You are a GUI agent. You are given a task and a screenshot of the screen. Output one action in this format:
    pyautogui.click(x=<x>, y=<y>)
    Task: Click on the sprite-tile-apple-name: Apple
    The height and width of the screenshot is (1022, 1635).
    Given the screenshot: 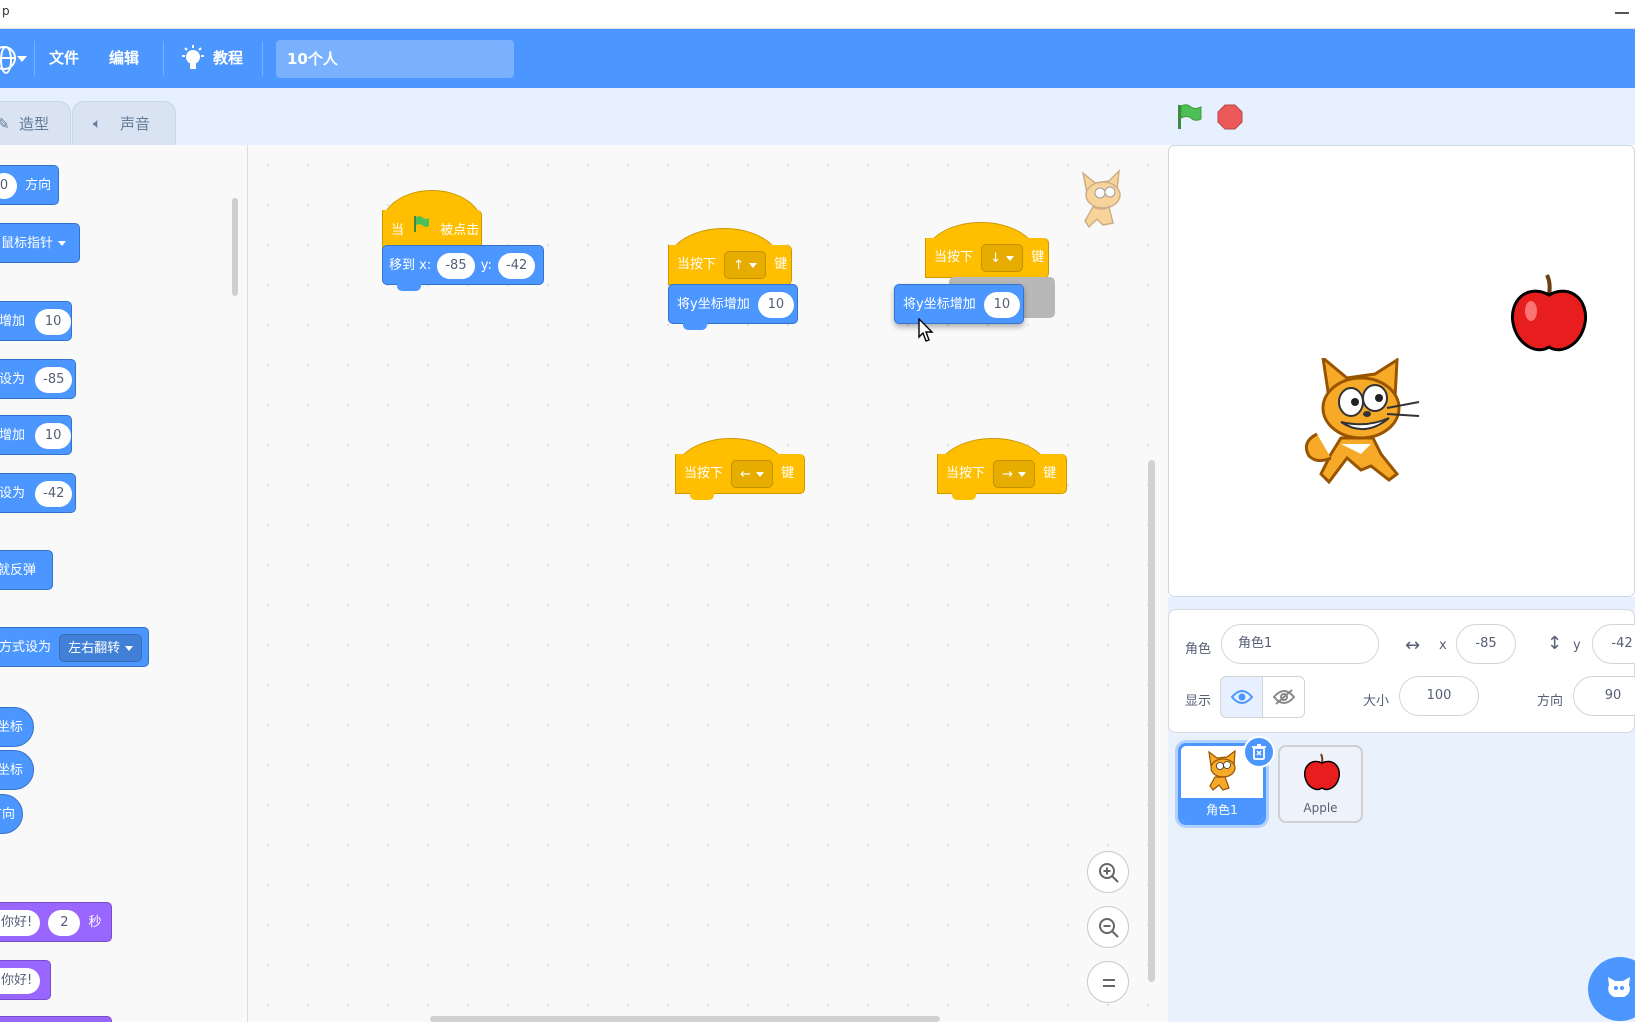 What is the action you would take?
    pyautogui.click(x=1320, y=808)
    